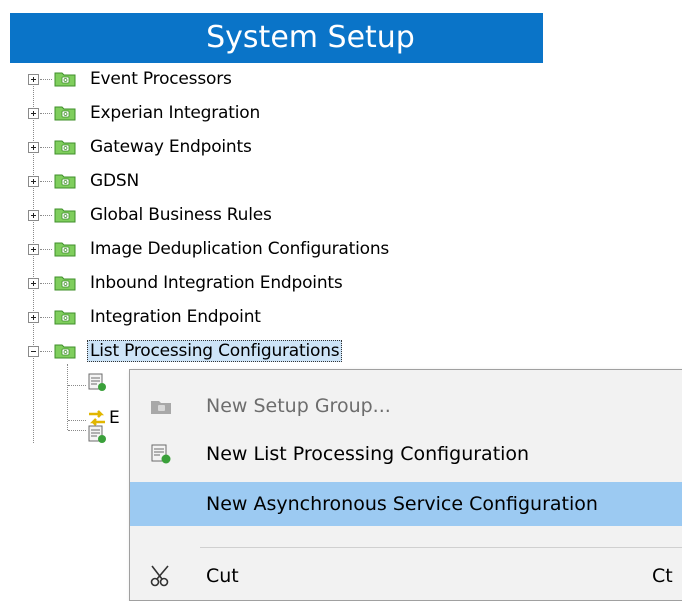 The image size is (682, 601). What do you see at coordinates (441, 547) in the screenshot?
I see `menu-separator` at bounding box center [441, 547].